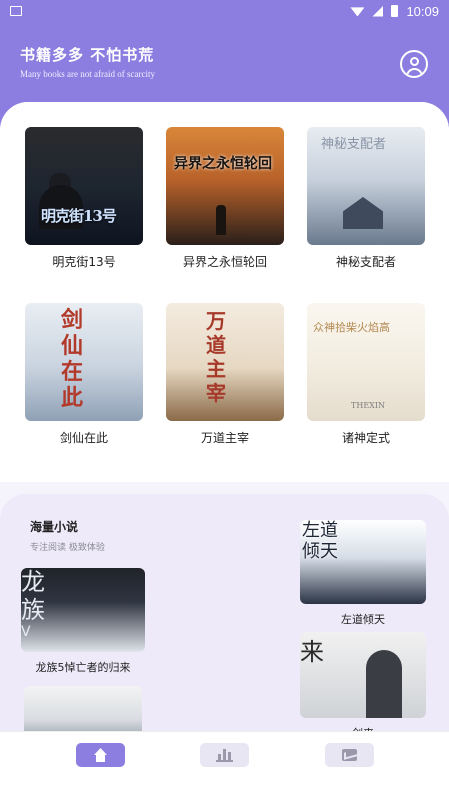 This screenshot has width=449, height=799. I want to click on book-cover: 异界之永恒轮回, so click(225, 186).